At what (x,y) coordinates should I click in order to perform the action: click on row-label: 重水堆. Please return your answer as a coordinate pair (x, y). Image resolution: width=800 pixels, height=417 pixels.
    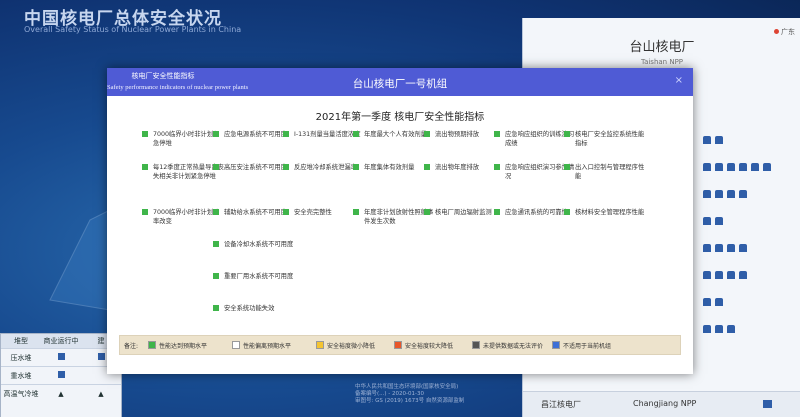
    Looking at the image, I should click on (21, 375).